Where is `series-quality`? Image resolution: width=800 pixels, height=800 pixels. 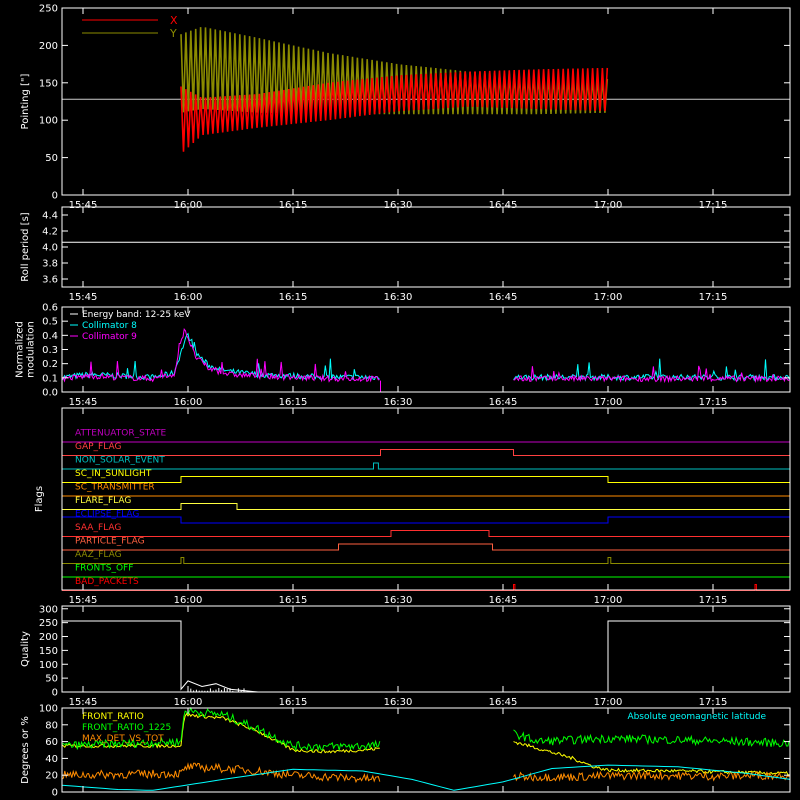
series-quality is located at coordinates (426, 656).